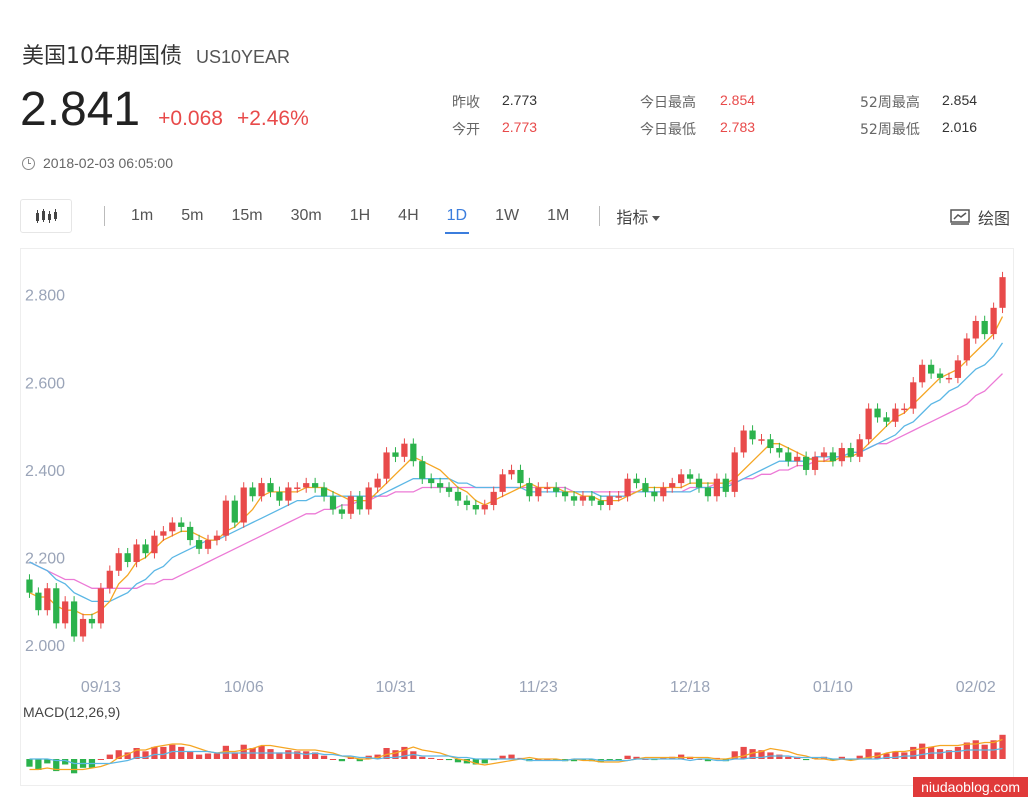 The image size is (1032, 803). I want to click on drawing-icon, so click(960, 217).